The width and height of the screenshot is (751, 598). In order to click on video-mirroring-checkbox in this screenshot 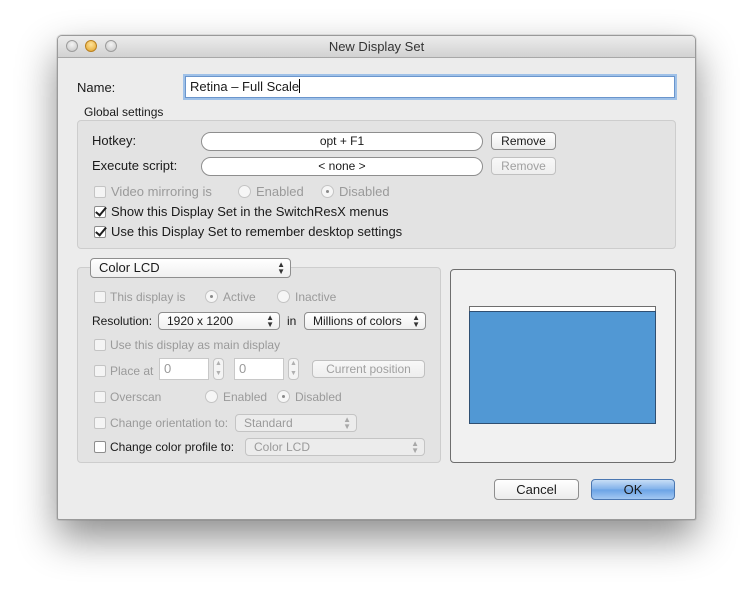, I will do `click(100, 192)`.